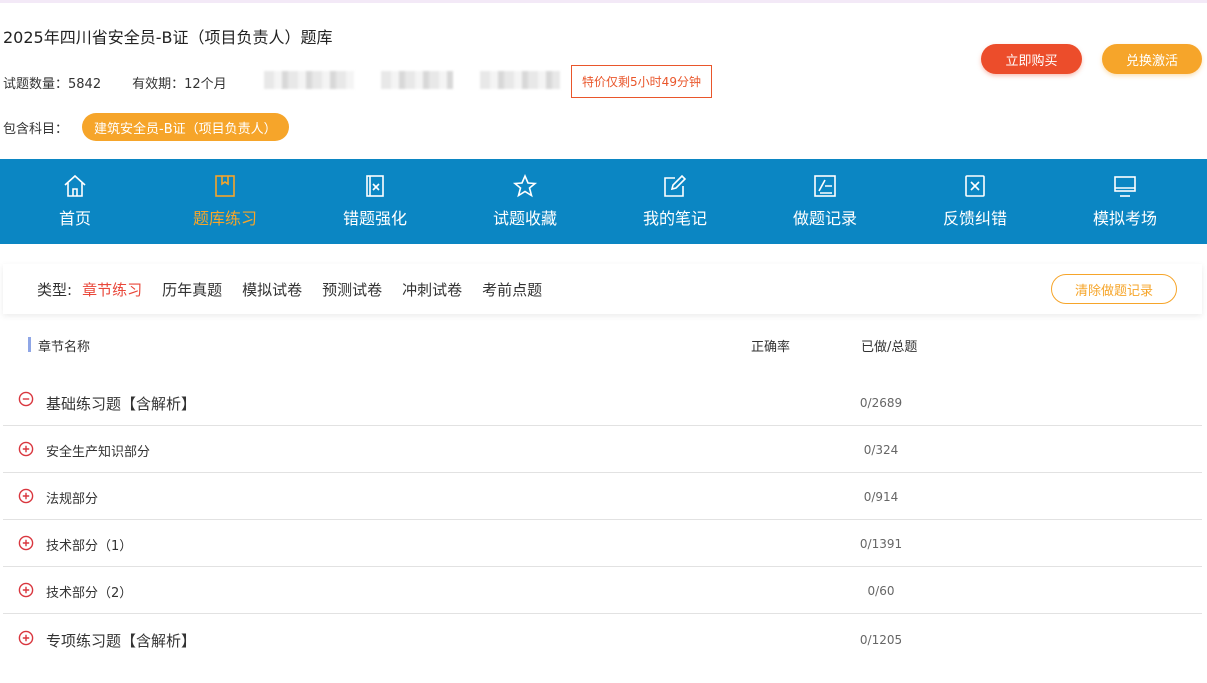 The height and width of the screenshot is (683, 1207). Describe the element at coordinates (72, 499) in the screenshot. I see `chapter-name: 法规部分` at that location.